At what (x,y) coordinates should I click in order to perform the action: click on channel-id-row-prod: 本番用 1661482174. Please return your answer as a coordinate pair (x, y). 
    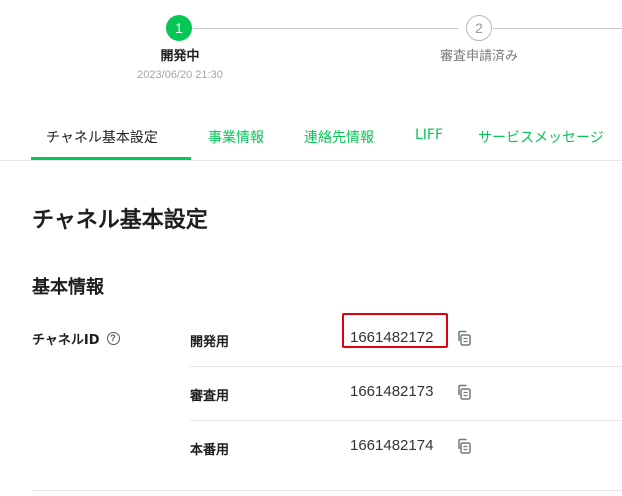
    Looking at the image, I should click on (406, 447).